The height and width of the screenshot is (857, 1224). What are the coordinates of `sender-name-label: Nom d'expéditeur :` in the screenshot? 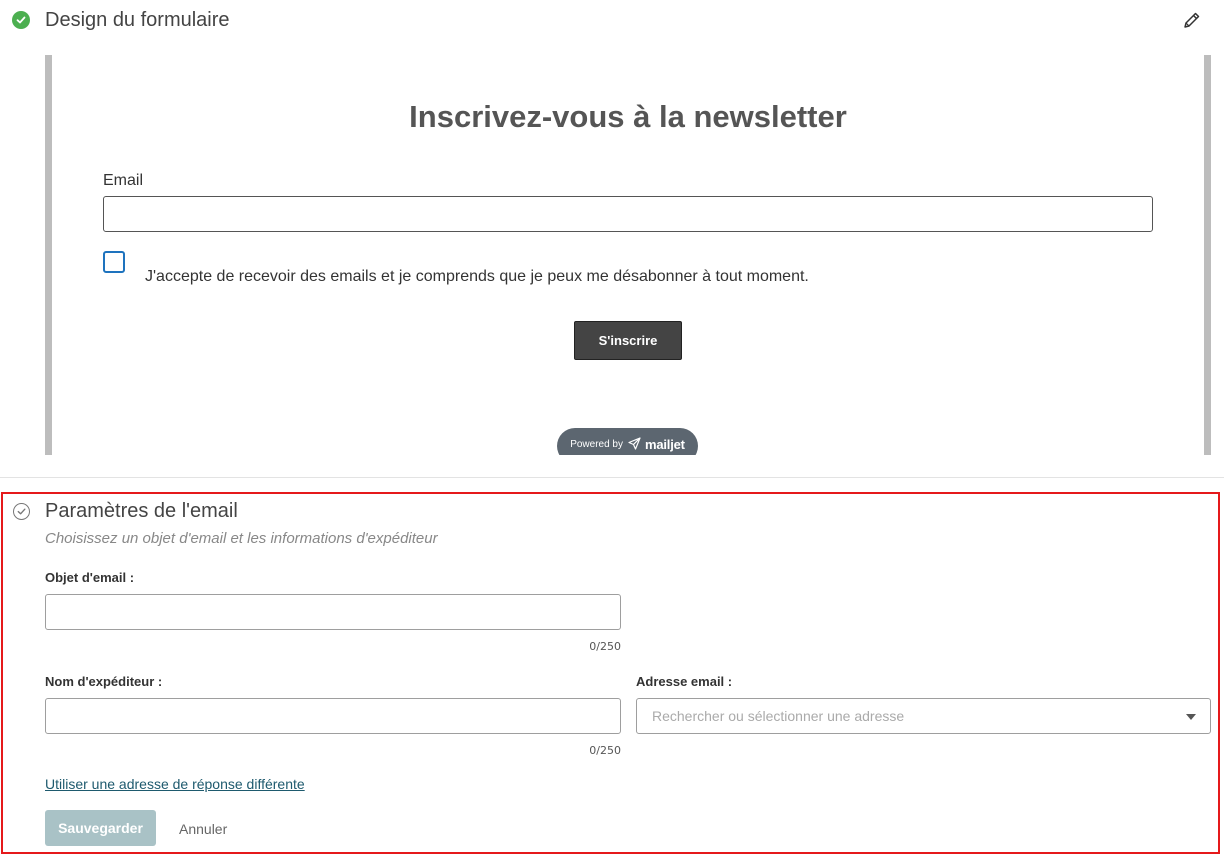 It's located at (104, 681).